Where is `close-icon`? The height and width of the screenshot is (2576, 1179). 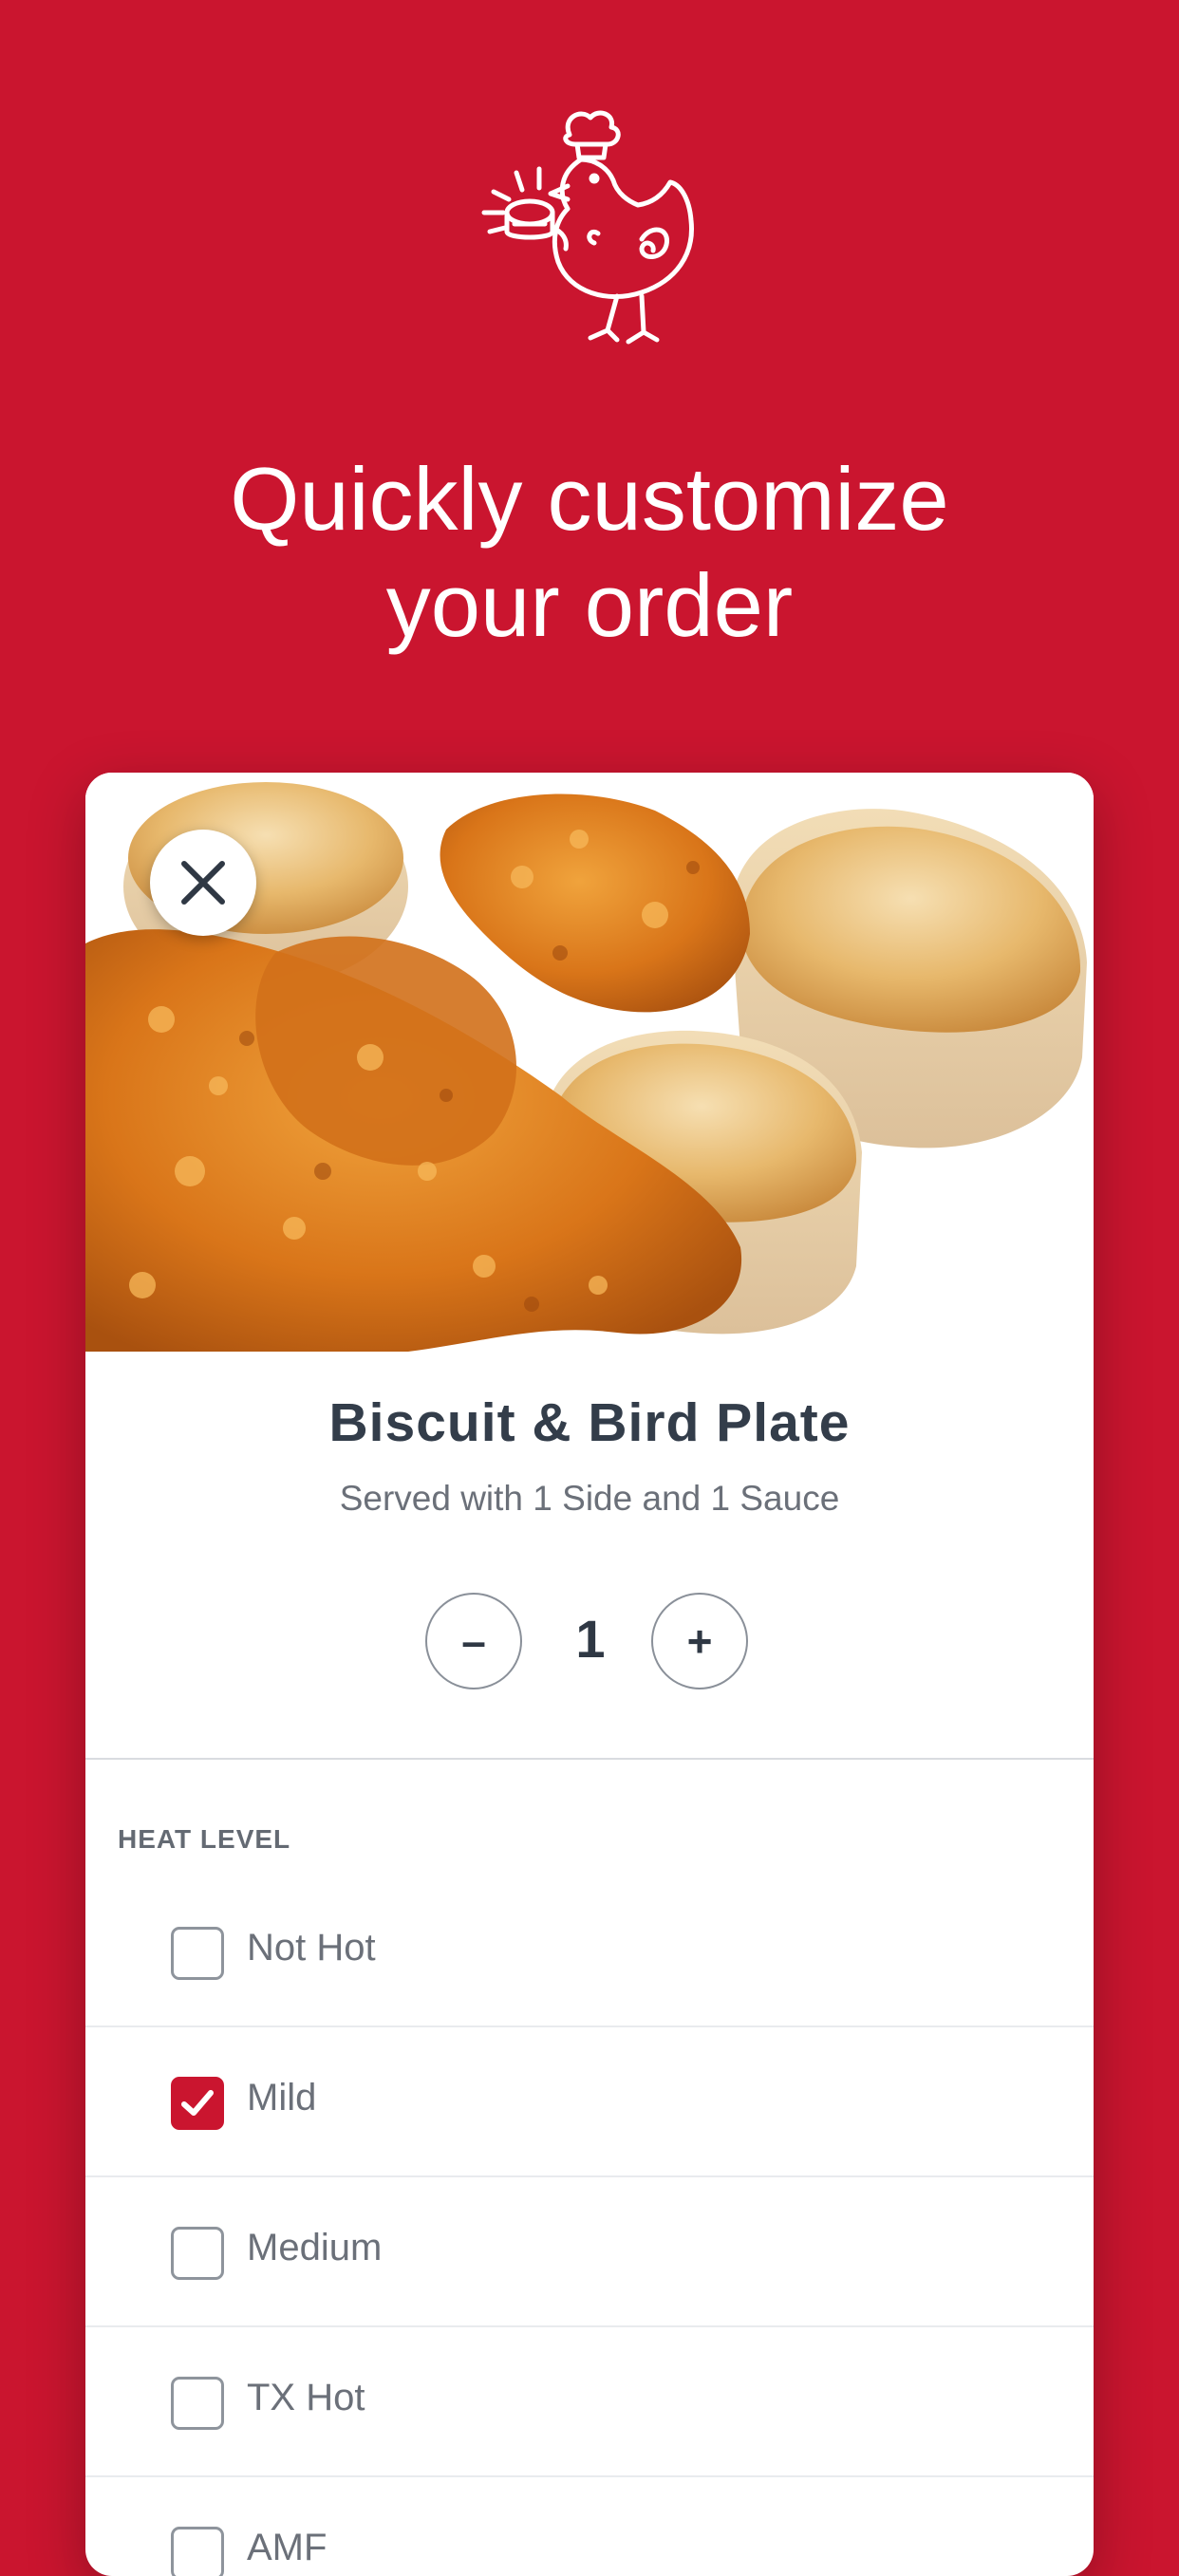
close-icon is located at coordinates (203, 883).